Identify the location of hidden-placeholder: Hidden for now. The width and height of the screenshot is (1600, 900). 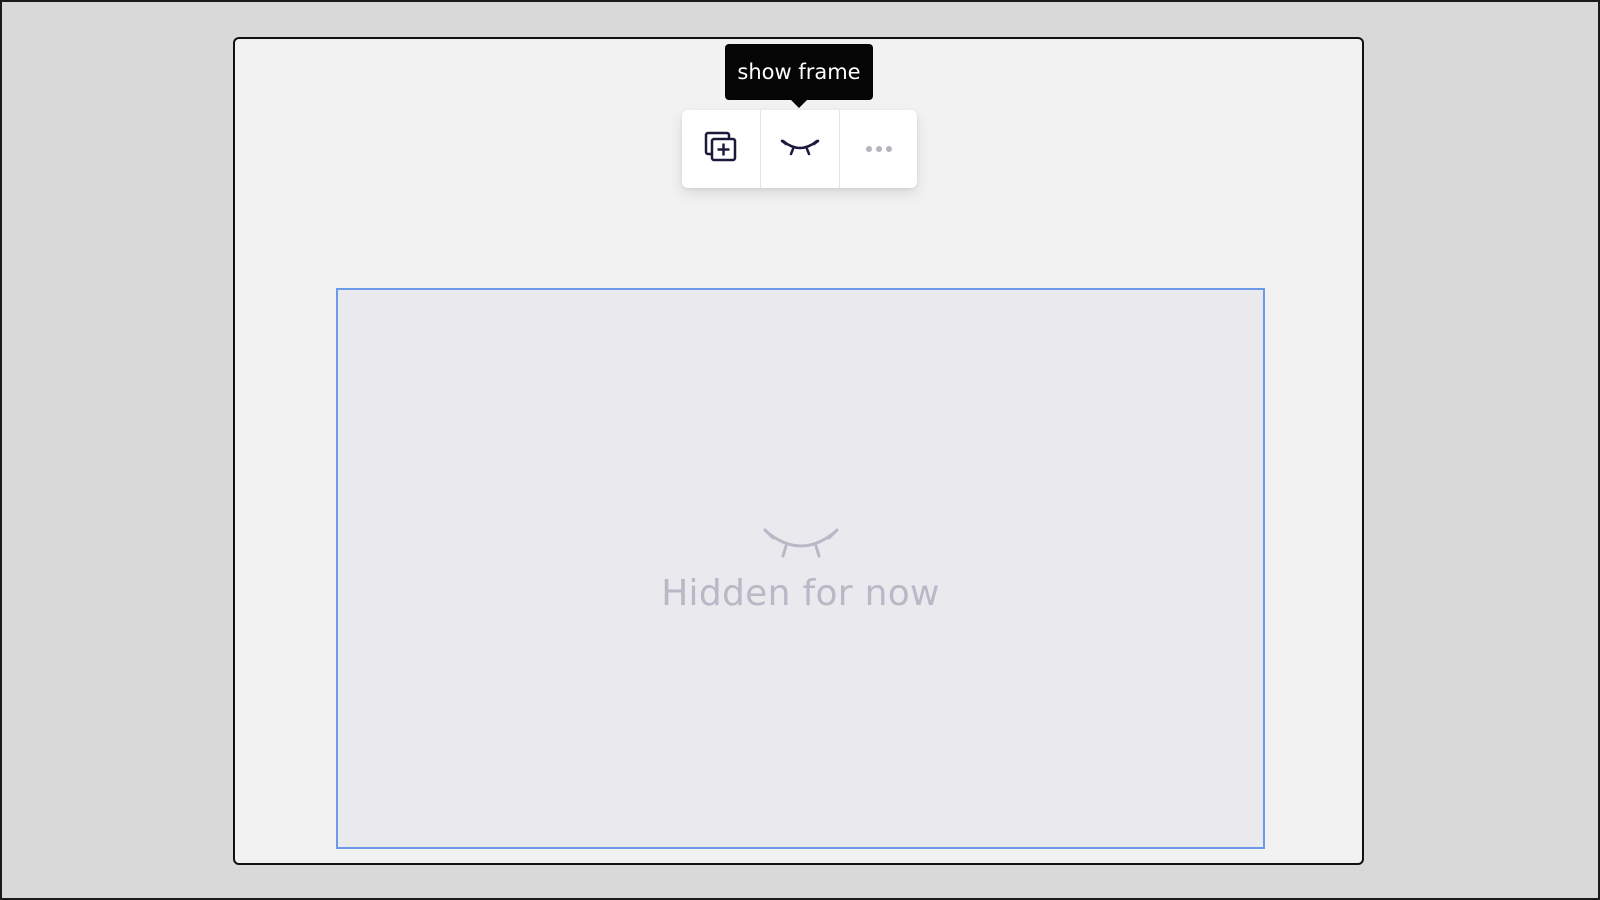
(800, 567).